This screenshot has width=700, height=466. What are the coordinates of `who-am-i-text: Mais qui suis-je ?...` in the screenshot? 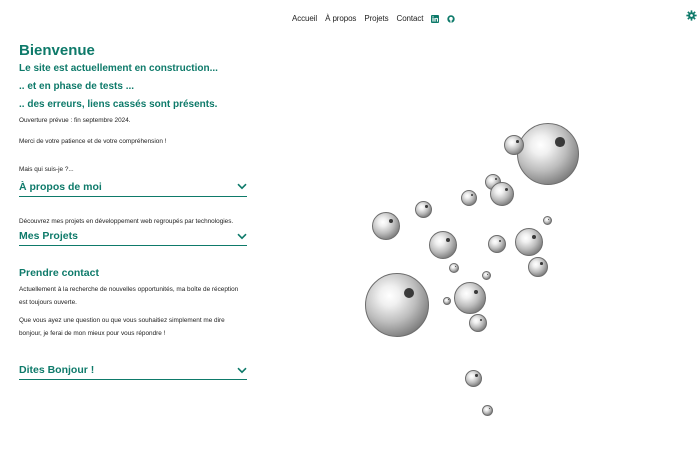 It's located at (46, 169).